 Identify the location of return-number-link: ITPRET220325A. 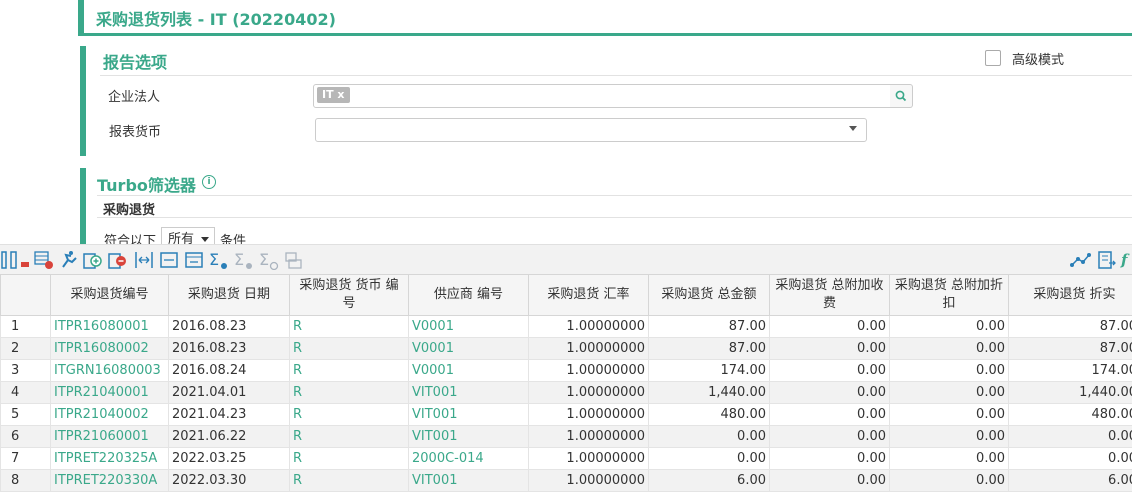
(109, 458).